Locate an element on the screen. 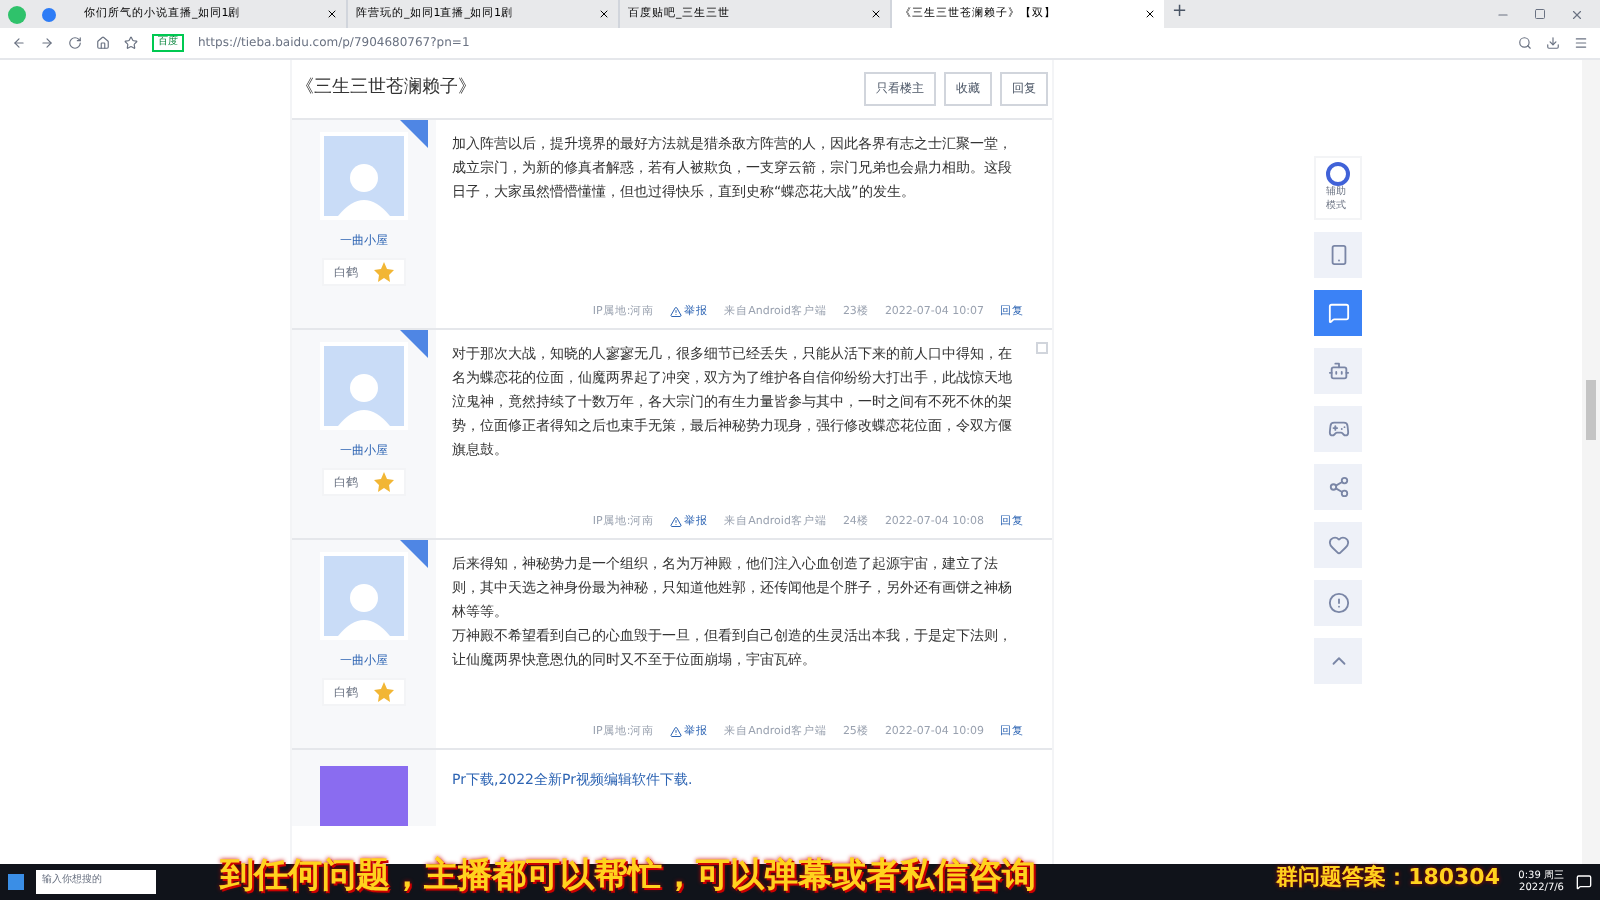 The image size is (1600, 900). star-icon is located at coordinates (131, 43).